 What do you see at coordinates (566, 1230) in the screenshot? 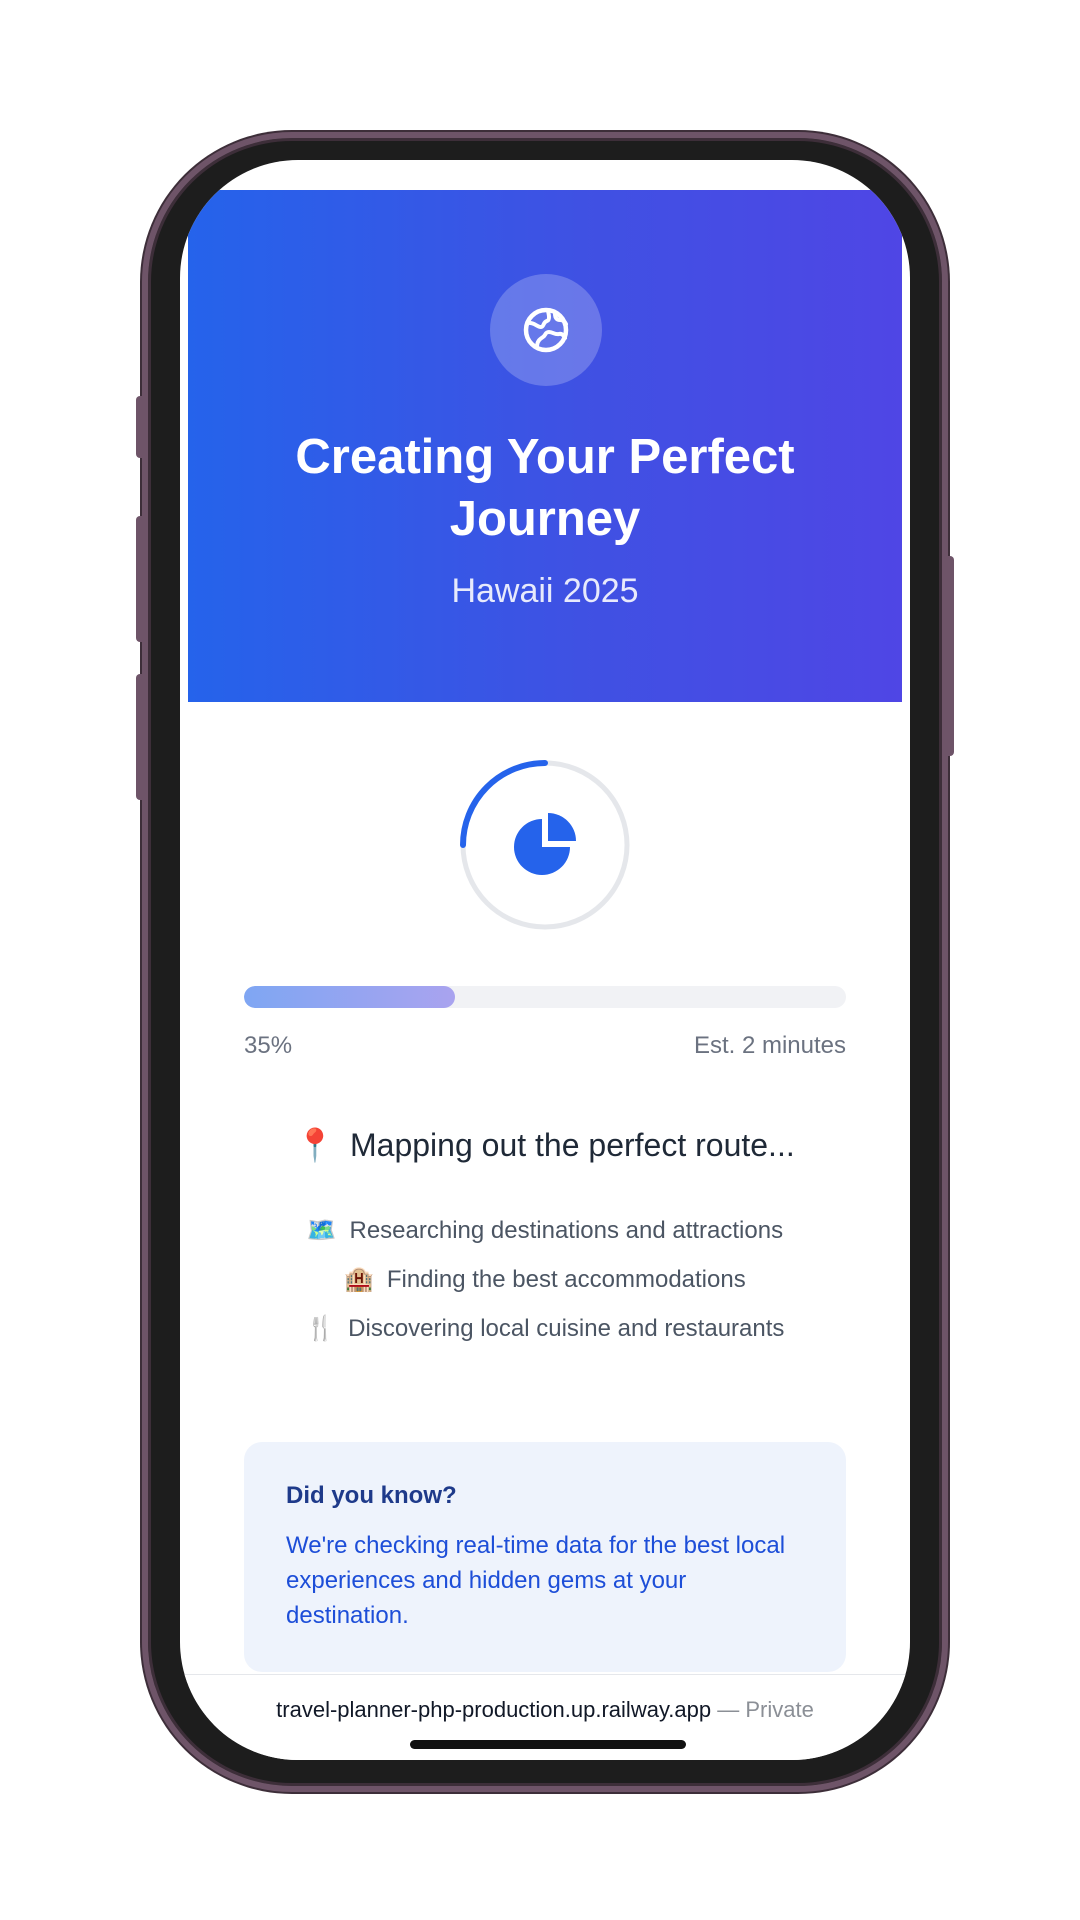
I see `step-text: Researching destinations and attractions` at bounding box center [566, 1230].